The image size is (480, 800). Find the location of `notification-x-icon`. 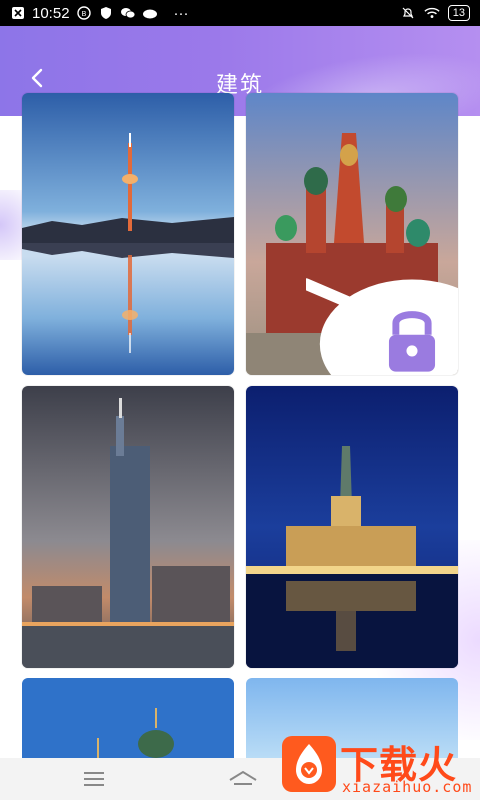

notification-x-icon is located at coordinates (18, 13).